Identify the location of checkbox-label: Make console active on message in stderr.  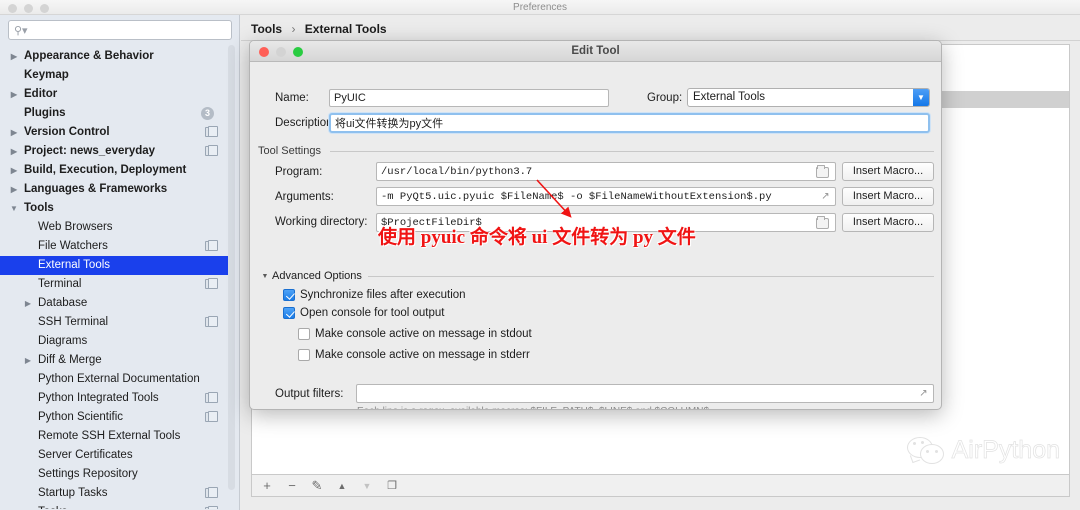
(422, 355).